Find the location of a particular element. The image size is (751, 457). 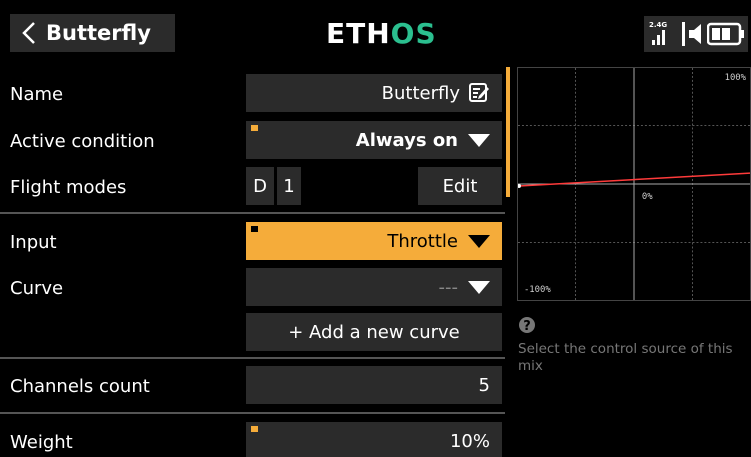

add-curve-button: + Add a new curve is located at coordinates (374, 332).